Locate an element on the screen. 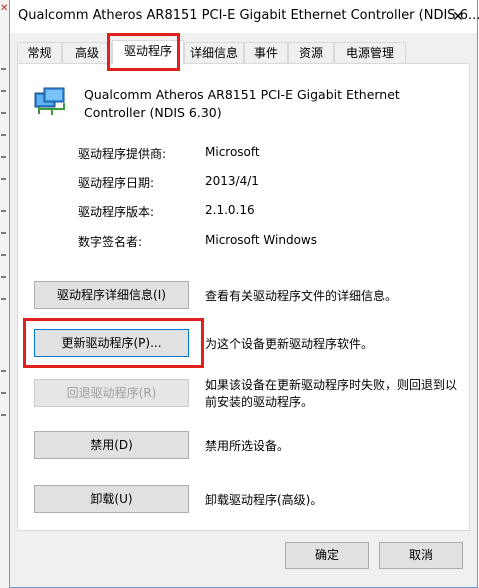  tab-general: 常规 is located at coordinates (39, 52).